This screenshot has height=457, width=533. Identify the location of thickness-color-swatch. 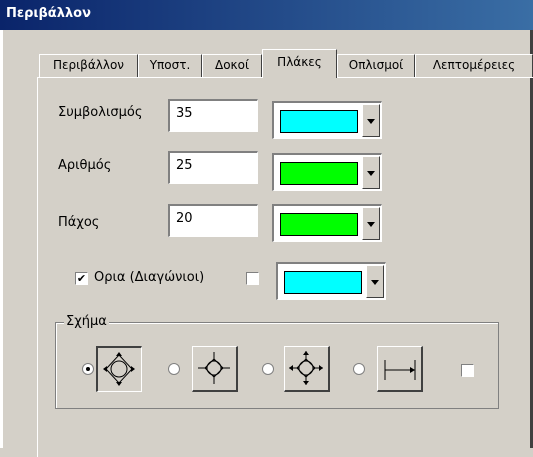
(319, 224).